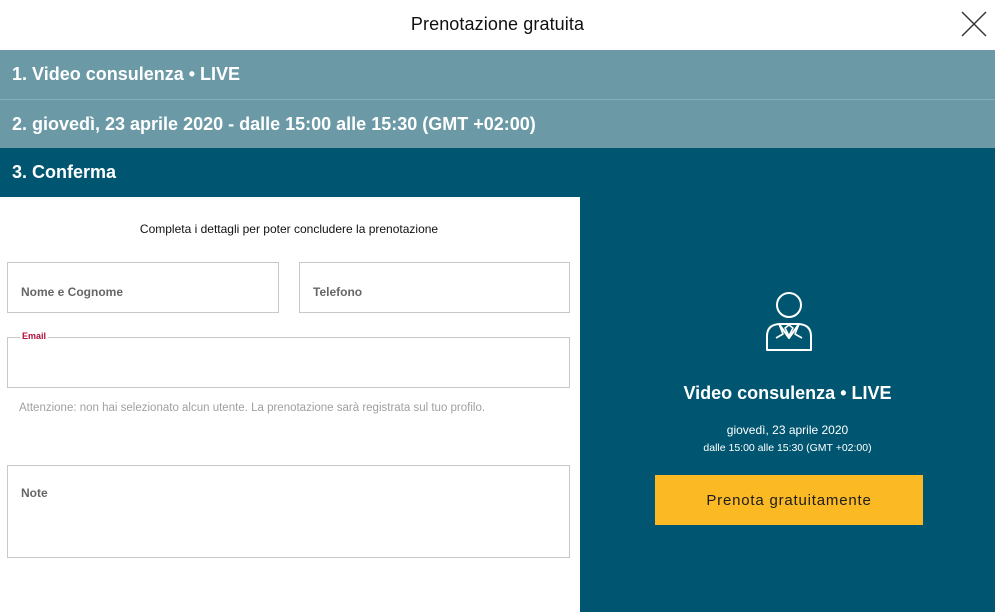 The image size is (995, 612). Describe the element at coordinates (789, 322) in the screenshot. I see `consultant-icon` at that location.